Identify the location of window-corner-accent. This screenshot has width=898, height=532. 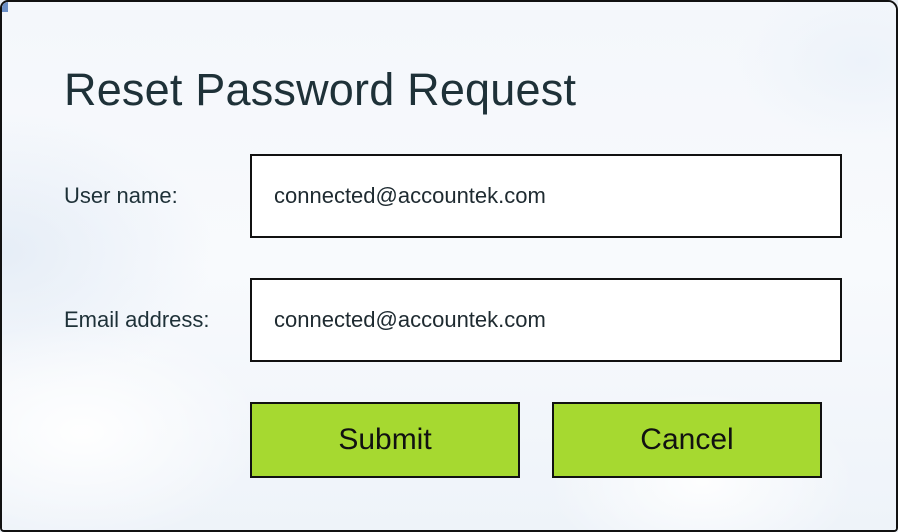
(5, 7).